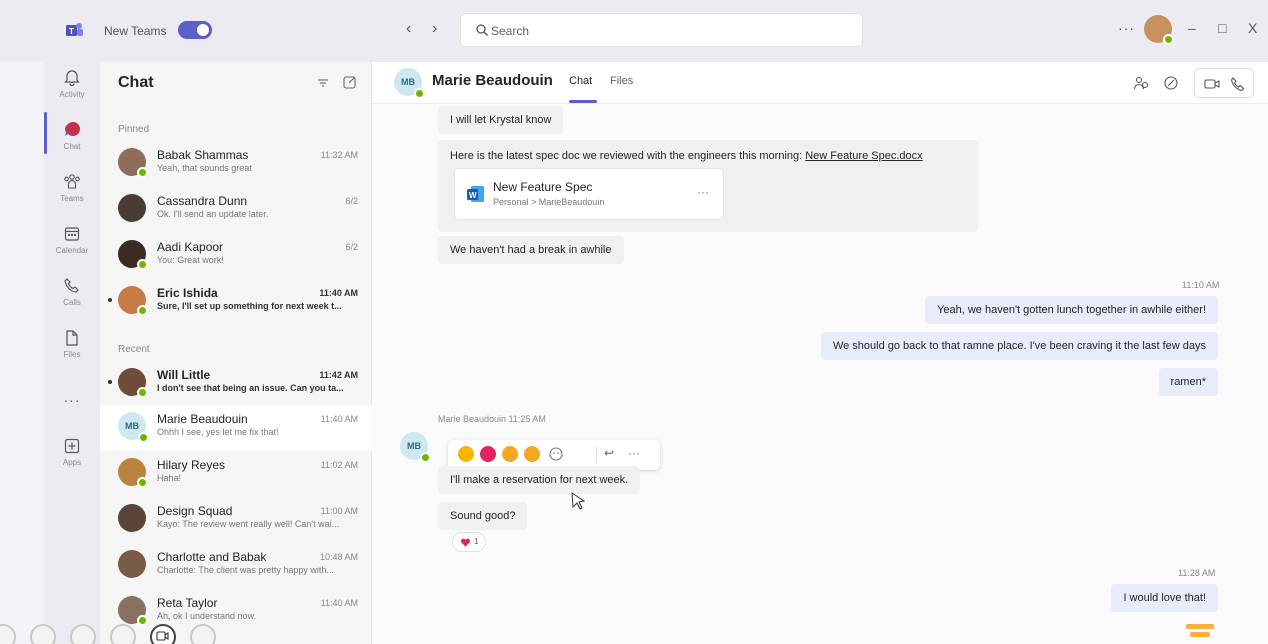  What do you see at coordinates (72, 400) in the screenshot?
I see `more-apps-button: ···` at bounding box center [72, 400].